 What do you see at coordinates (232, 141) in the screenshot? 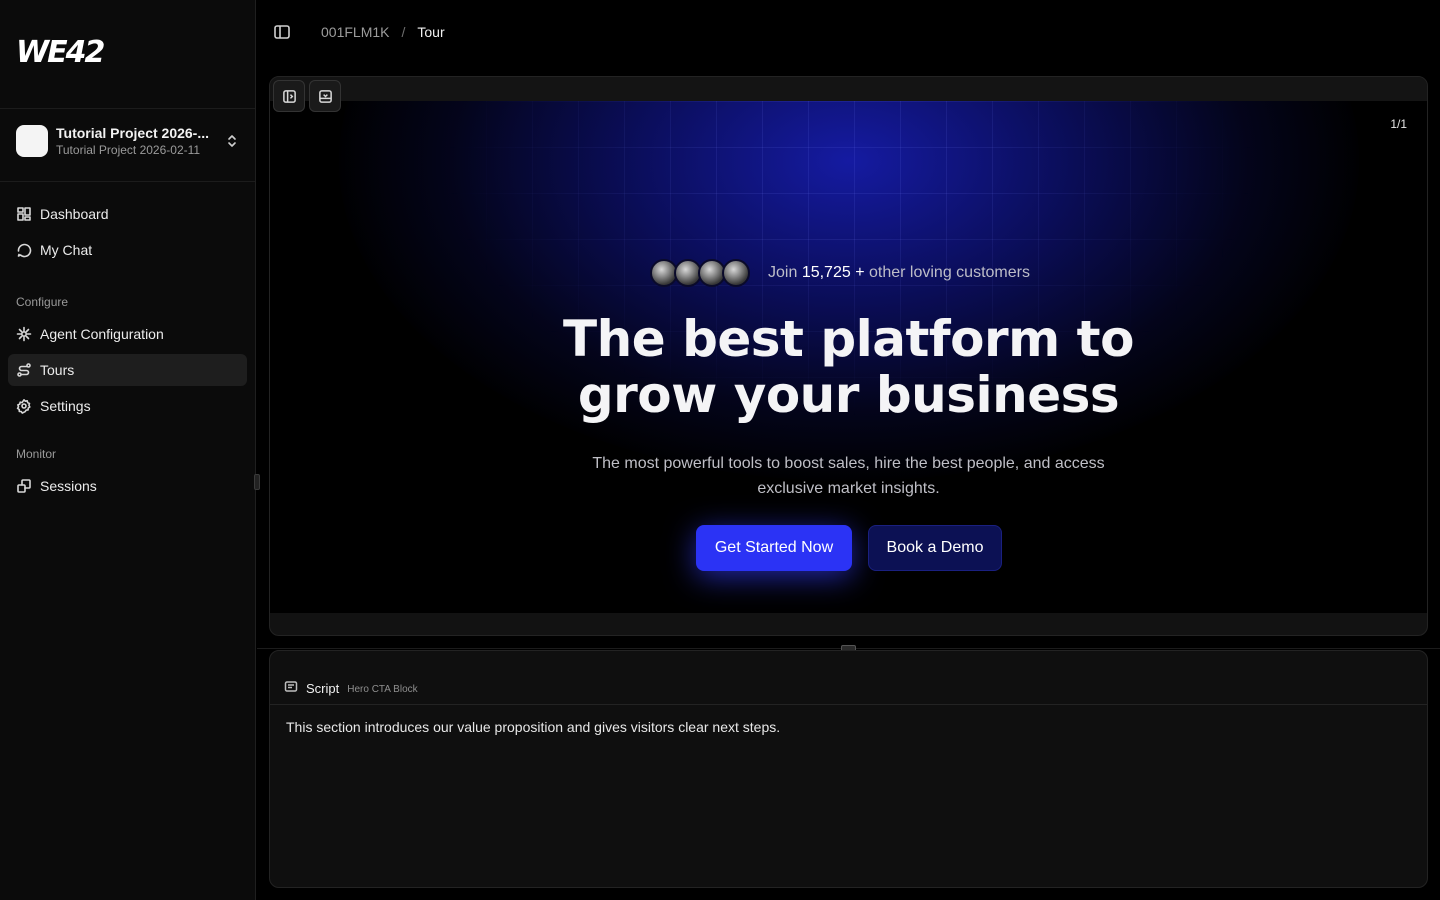
I see `chevron-up-down-icon` at bounding box center [232, 141].